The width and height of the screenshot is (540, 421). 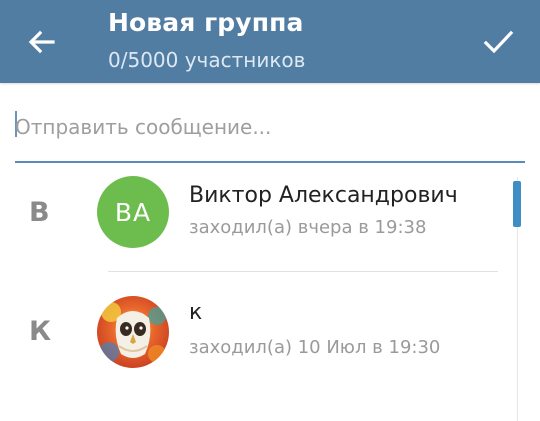 I want to click on contact-name: Виктор Александрович, so click(x=323, y=195).